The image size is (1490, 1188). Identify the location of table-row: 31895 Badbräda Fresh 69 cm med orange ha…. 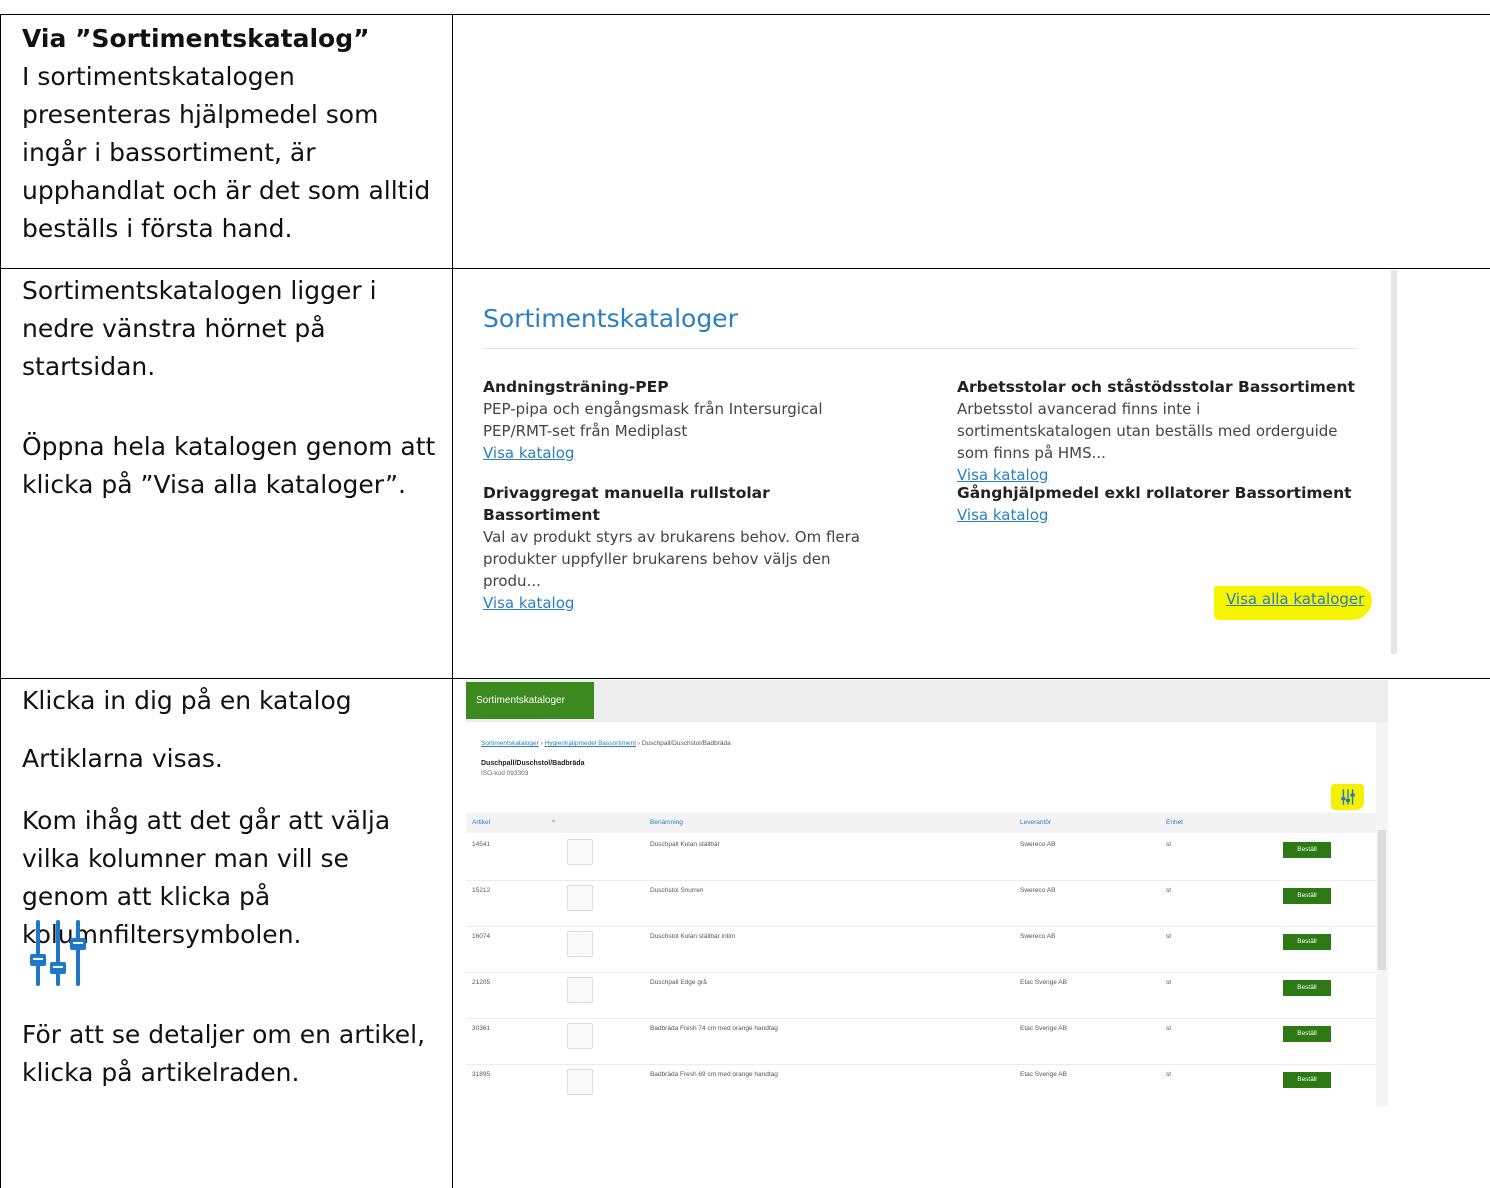
(921, 1087).